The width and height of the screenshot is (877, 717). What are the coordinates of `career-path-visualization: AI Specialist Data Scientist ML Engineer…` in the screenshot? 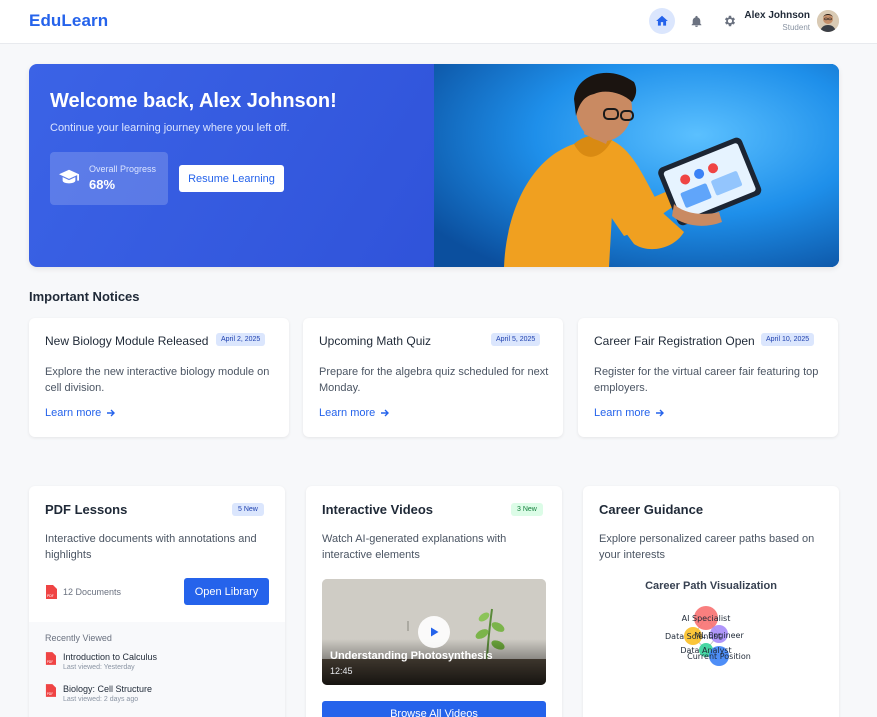 It's located at (711, 648).